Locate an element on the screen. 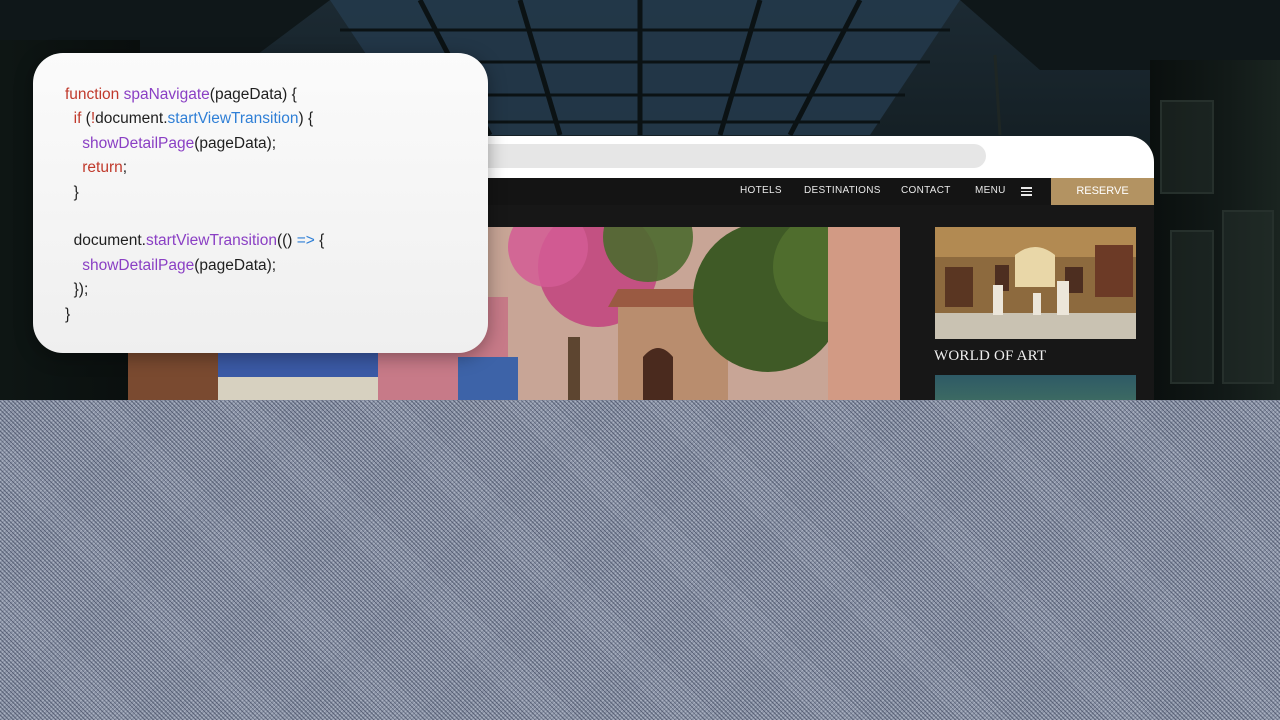 The height and width of the screenshot is (720, 1280). code-token: ; is located at coordinates (125, 168).